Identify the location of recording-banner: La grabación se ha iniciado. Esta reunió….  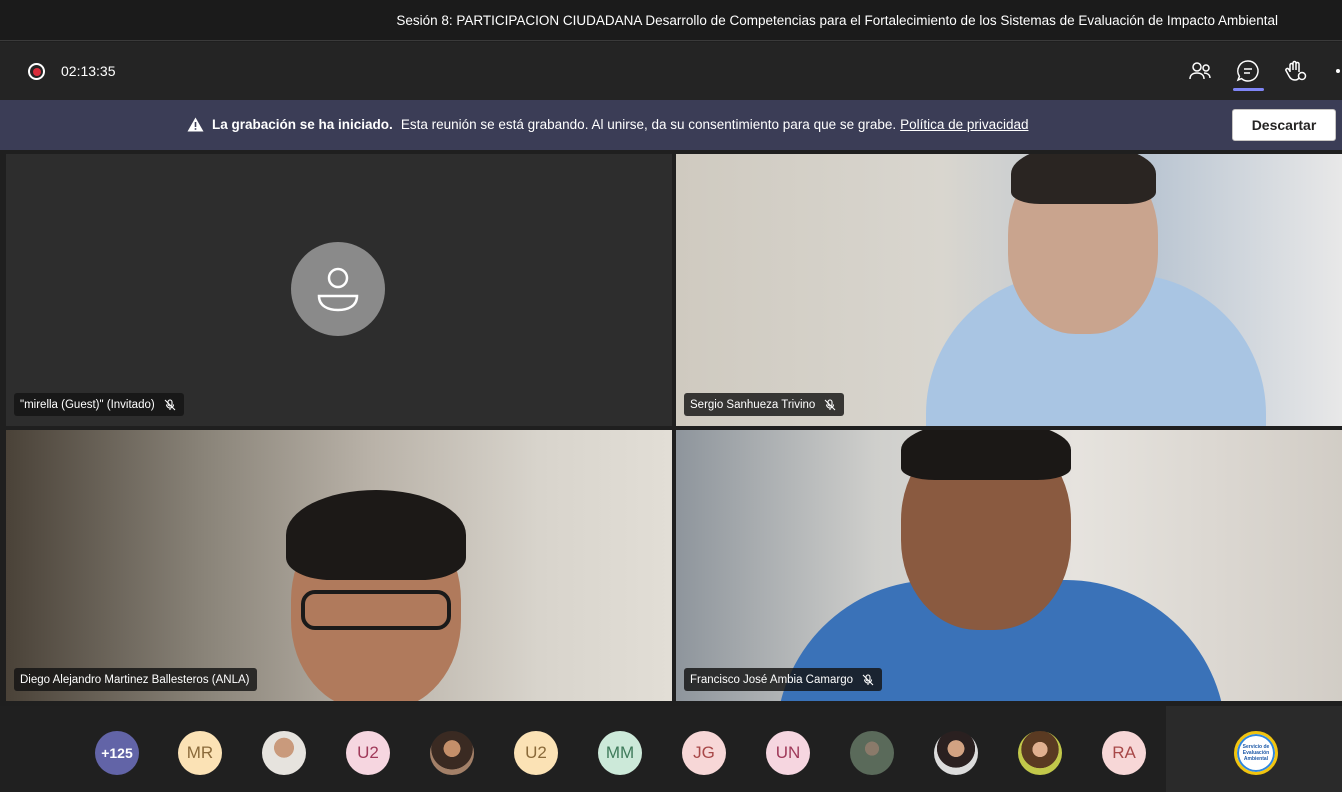
(671, 125).